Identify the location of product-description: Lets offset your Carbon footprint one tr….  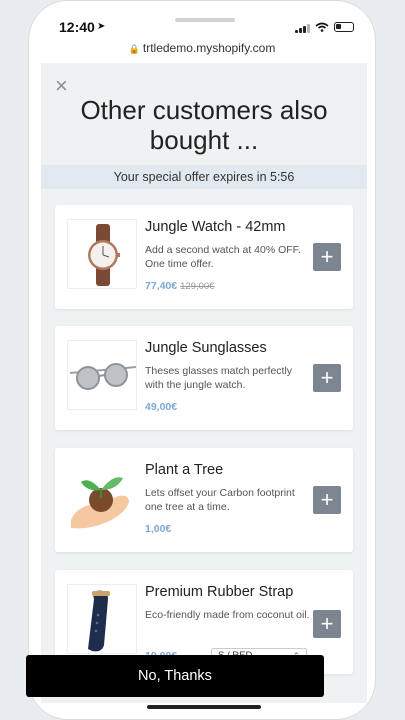
(220, 500).